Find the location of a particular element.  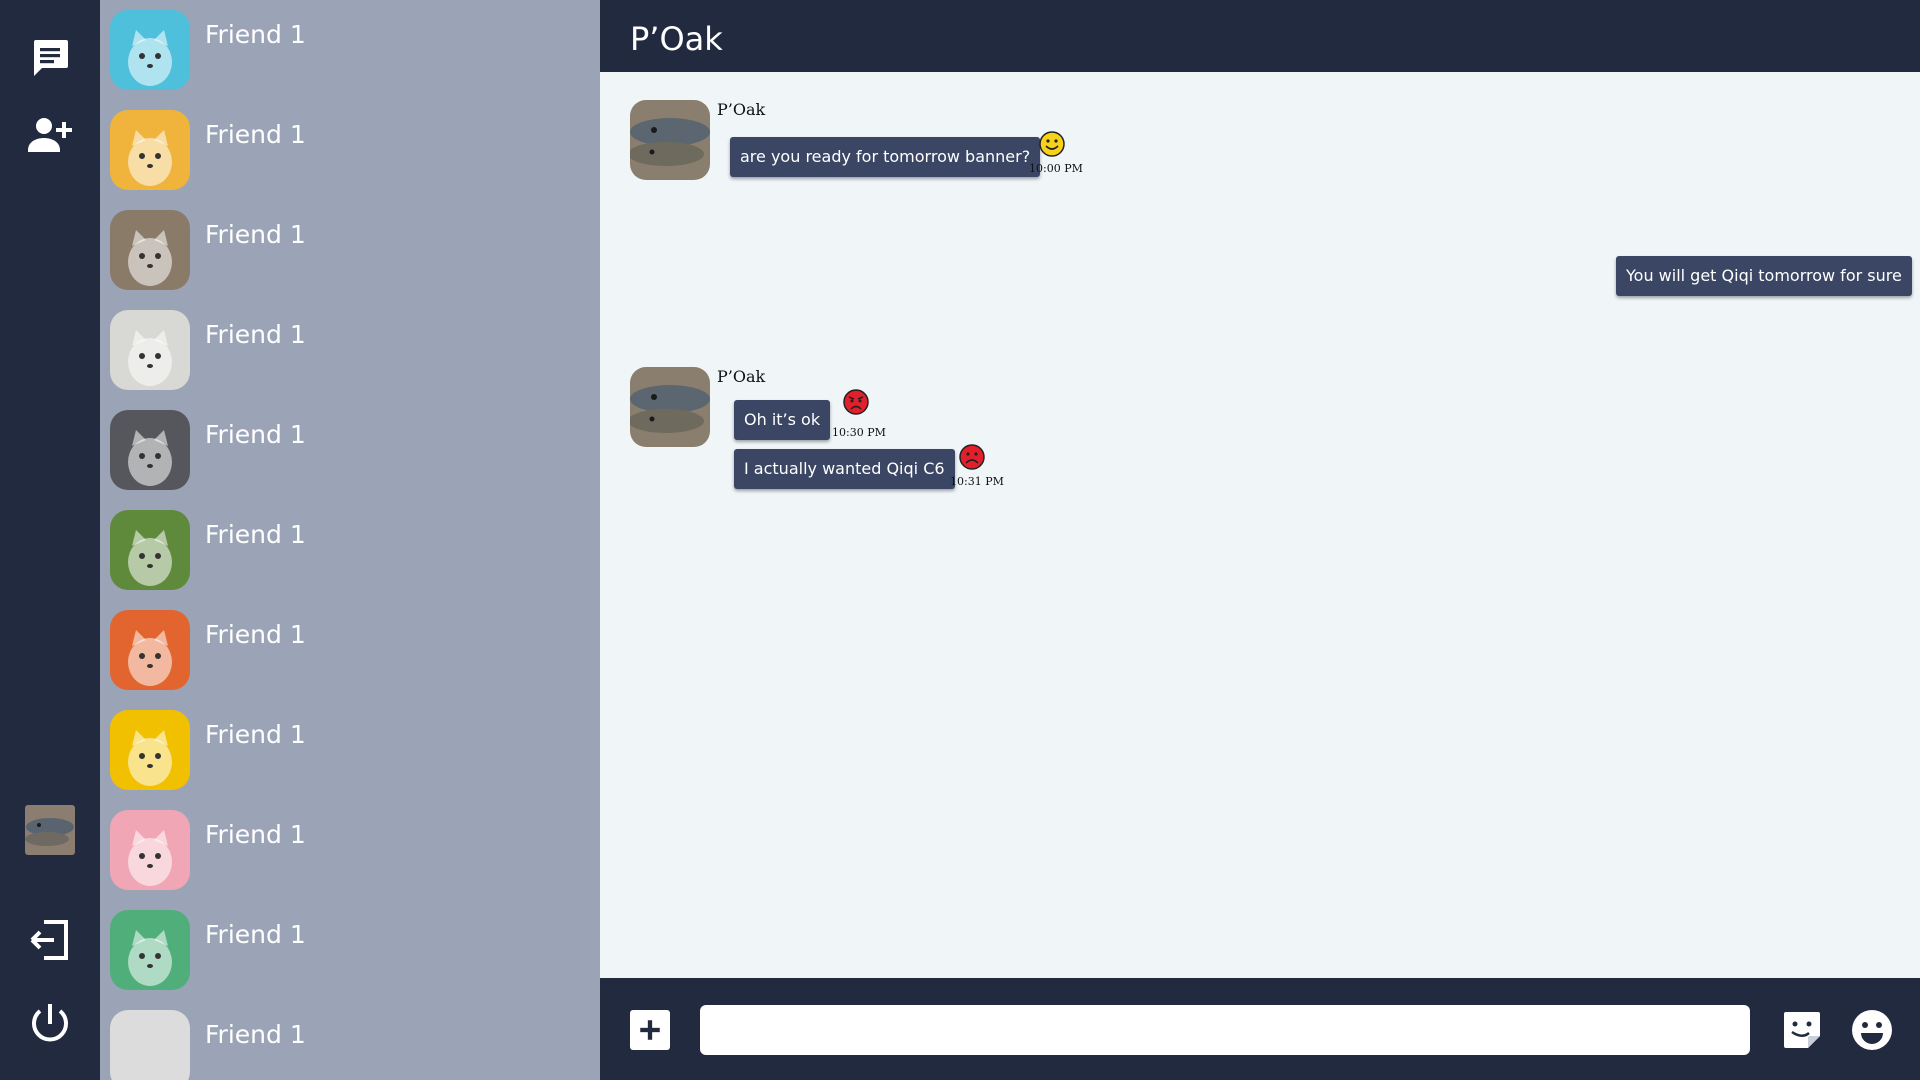

message-input-bar is located at coordinates (1260, 1029).